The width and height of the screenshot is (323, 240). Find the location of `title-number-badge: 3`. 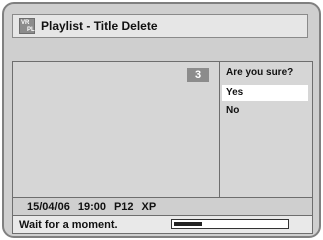

title-number-badge: 3 is located at coordinates (198, 75).